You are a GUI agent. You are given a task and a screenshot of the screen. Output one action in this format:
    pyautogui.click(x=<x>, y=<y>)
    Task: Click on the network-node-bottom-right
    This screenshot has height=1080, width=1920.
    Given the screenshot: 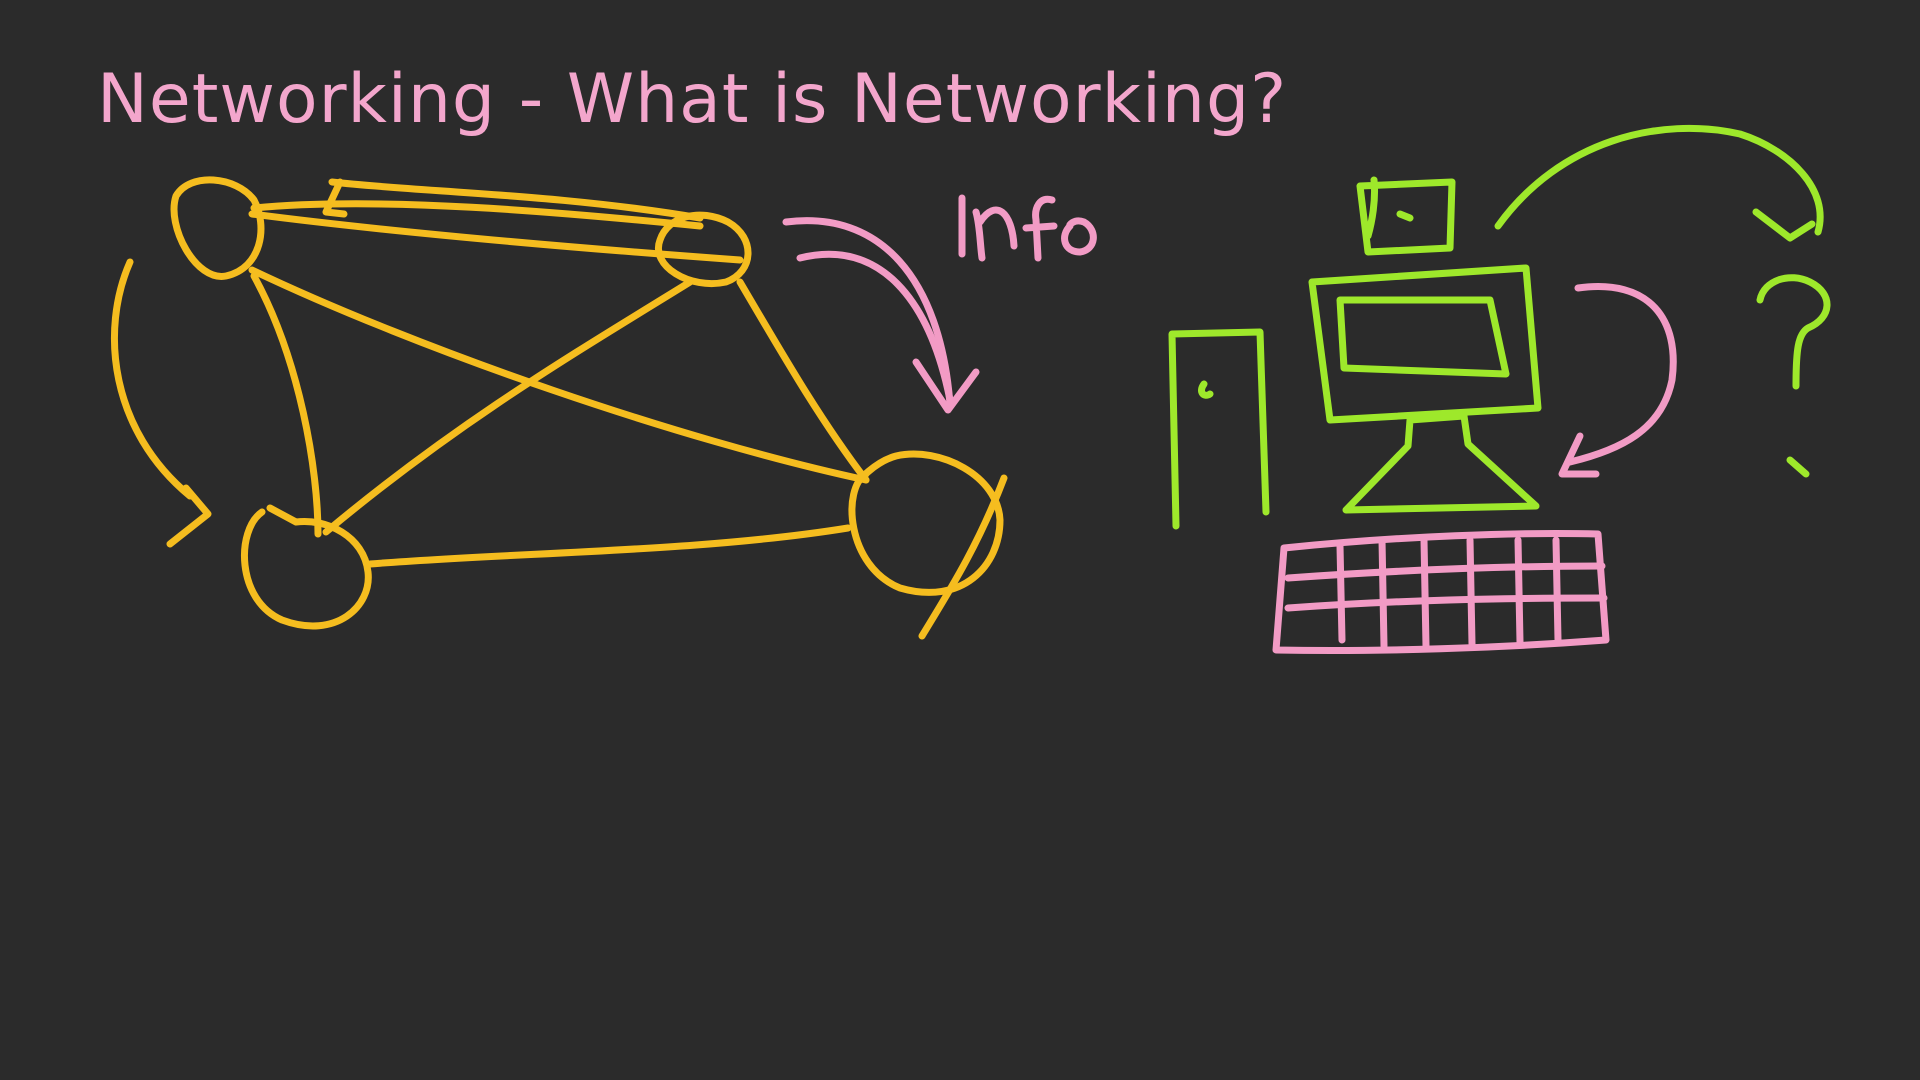 What is the action you would take?
    pyautogui.click(x=926, y=523)
    